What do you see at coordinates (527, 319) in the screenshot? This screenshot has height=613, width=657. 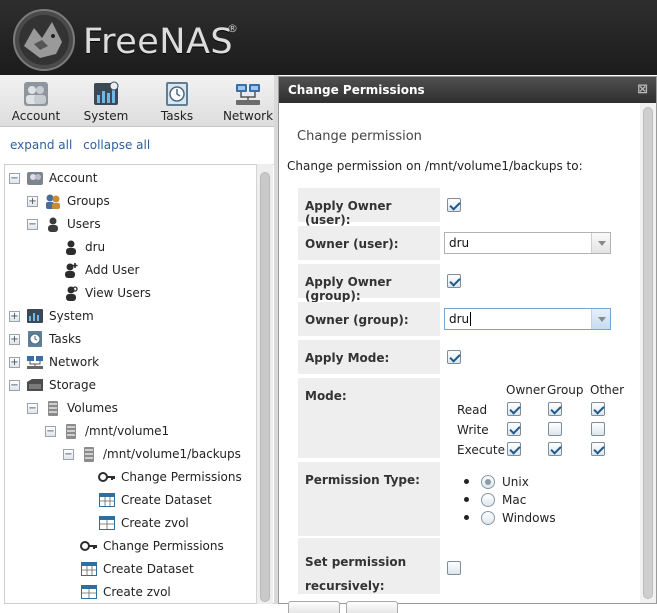 I see `owner-group-combobox: dru` at bounding box center [527, 319].